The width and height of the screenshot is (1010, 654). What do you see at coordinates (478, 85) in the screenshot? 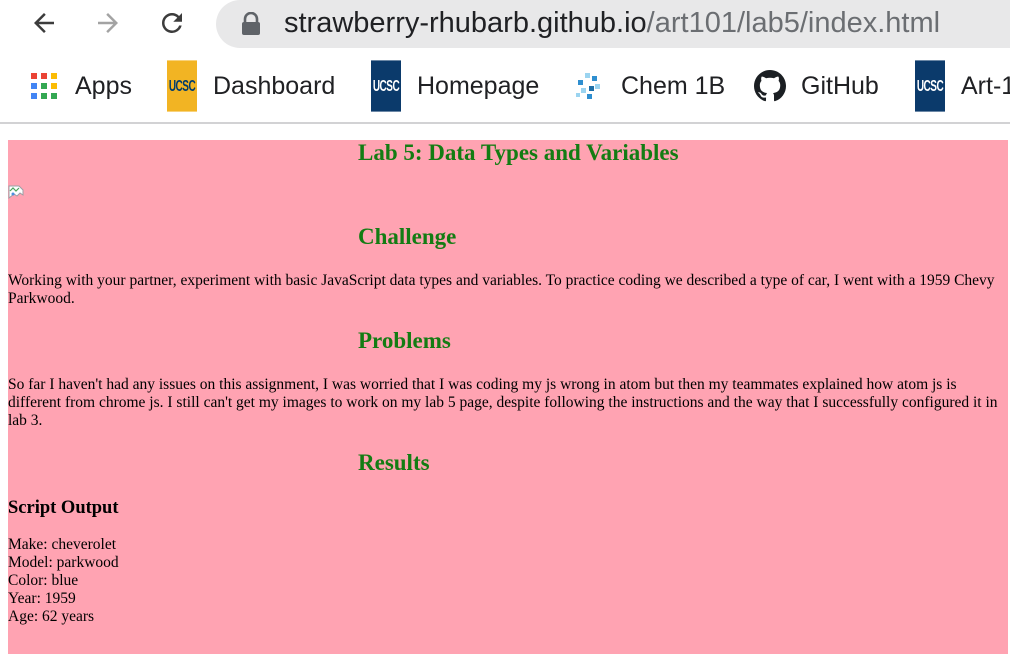
I see `bookmark-label: Homepage` at bounding box center [478, 85].